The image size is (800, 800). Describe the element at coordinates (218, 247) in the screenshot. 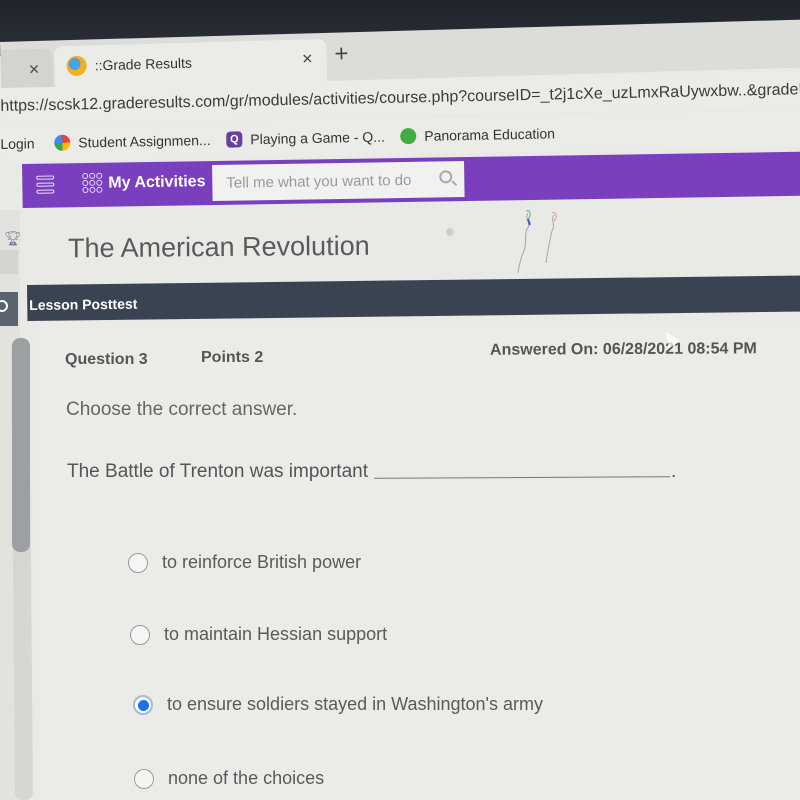

I see `page-title: The American Revolution` at that location.